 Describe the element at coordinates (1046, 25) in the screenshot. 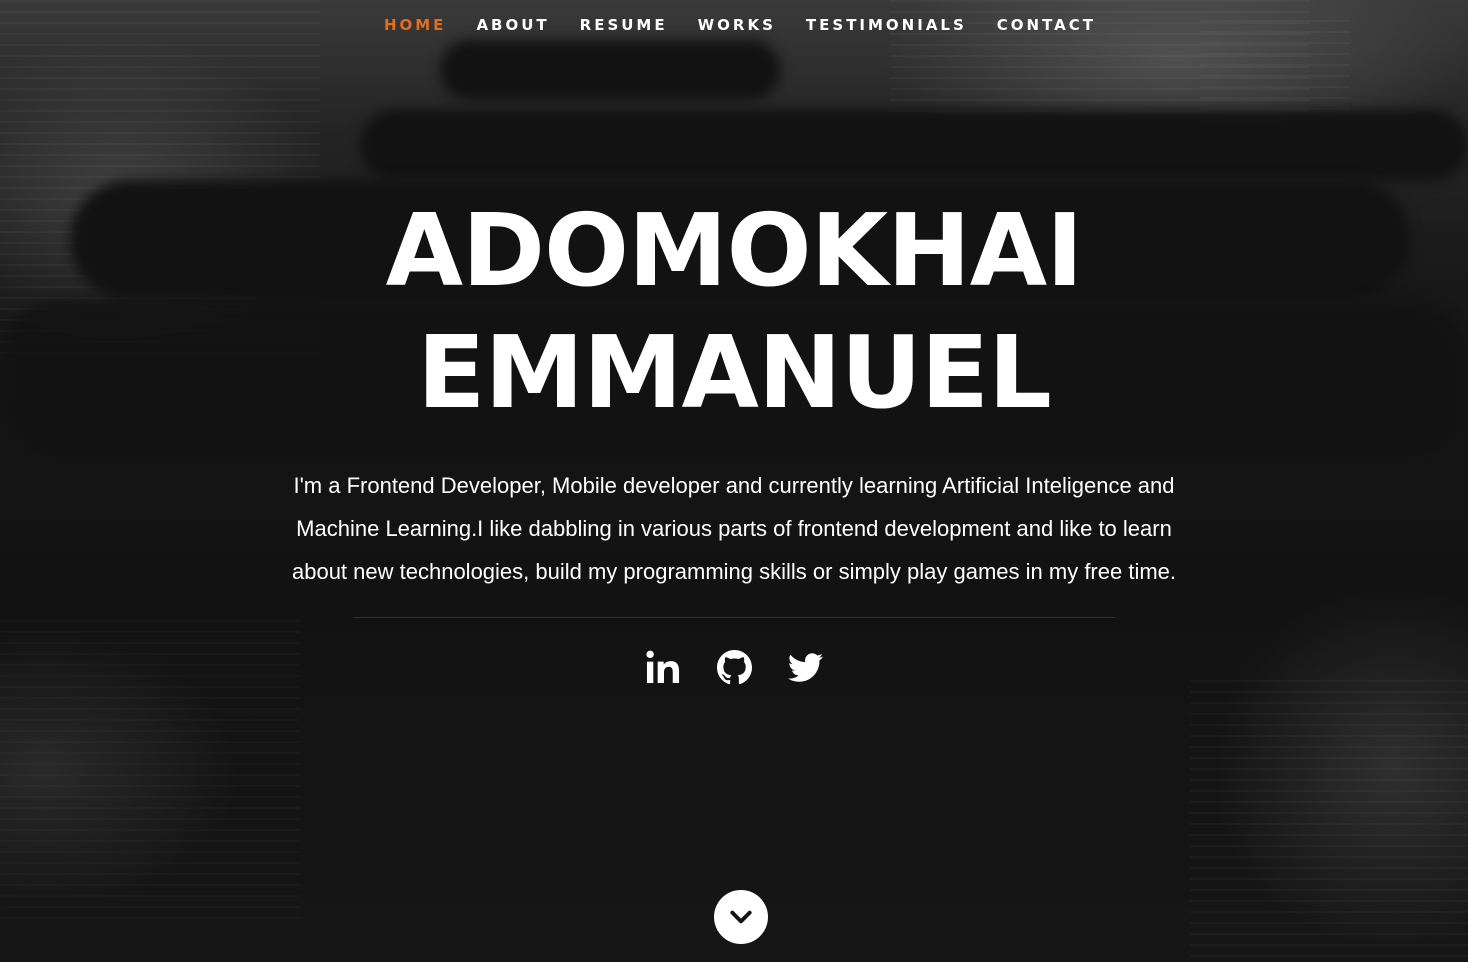

I see `nav-item-contact: CONTACT` at that location.